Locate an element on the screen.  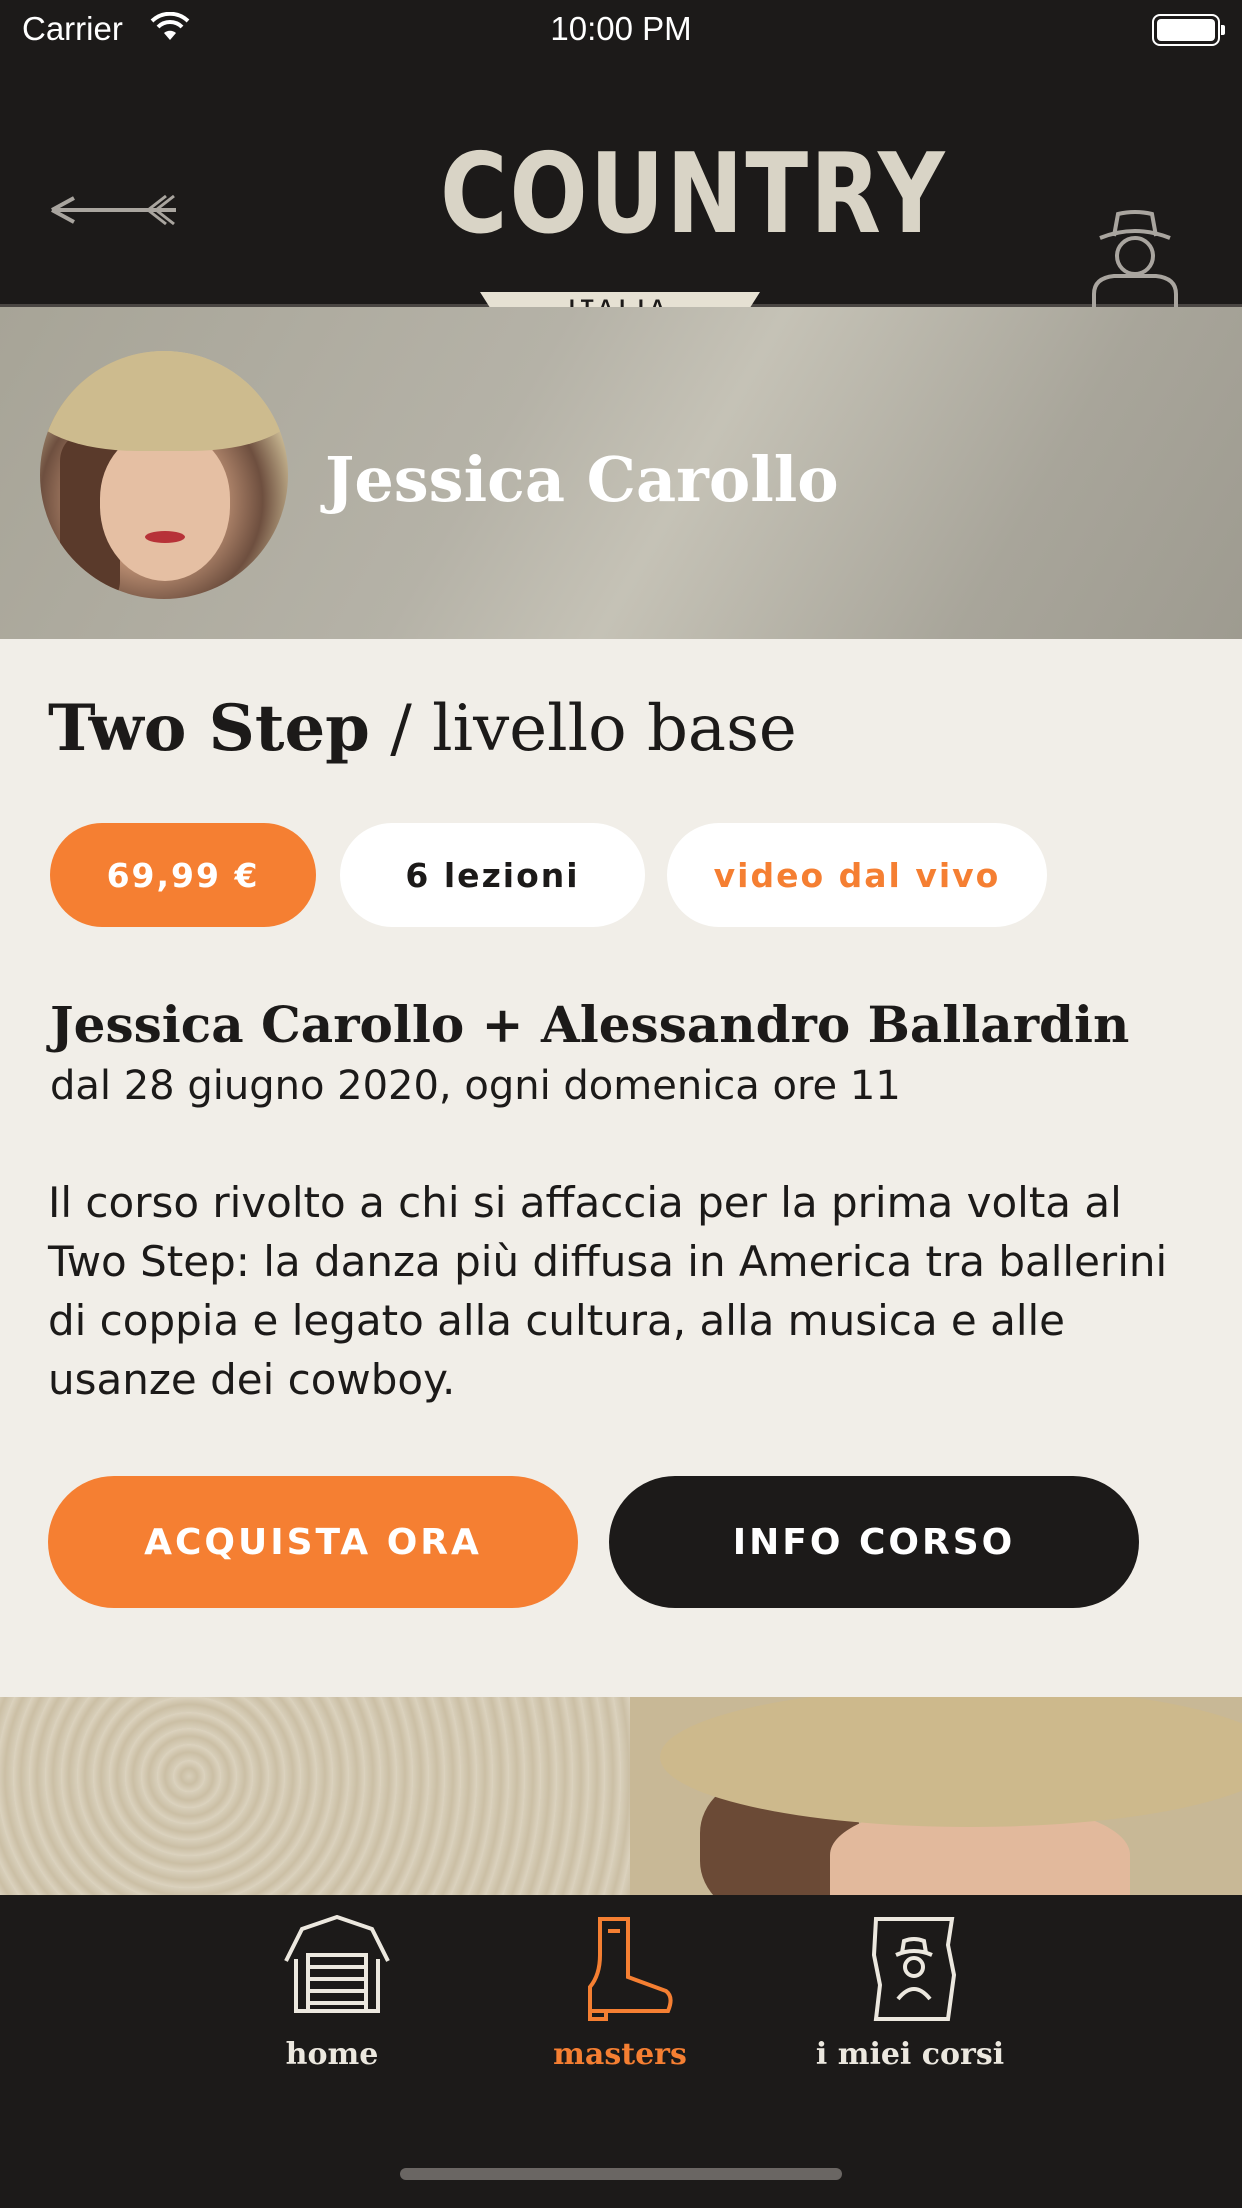
instructor-name: Jessica Carollo is located at coordinates (582, 479).